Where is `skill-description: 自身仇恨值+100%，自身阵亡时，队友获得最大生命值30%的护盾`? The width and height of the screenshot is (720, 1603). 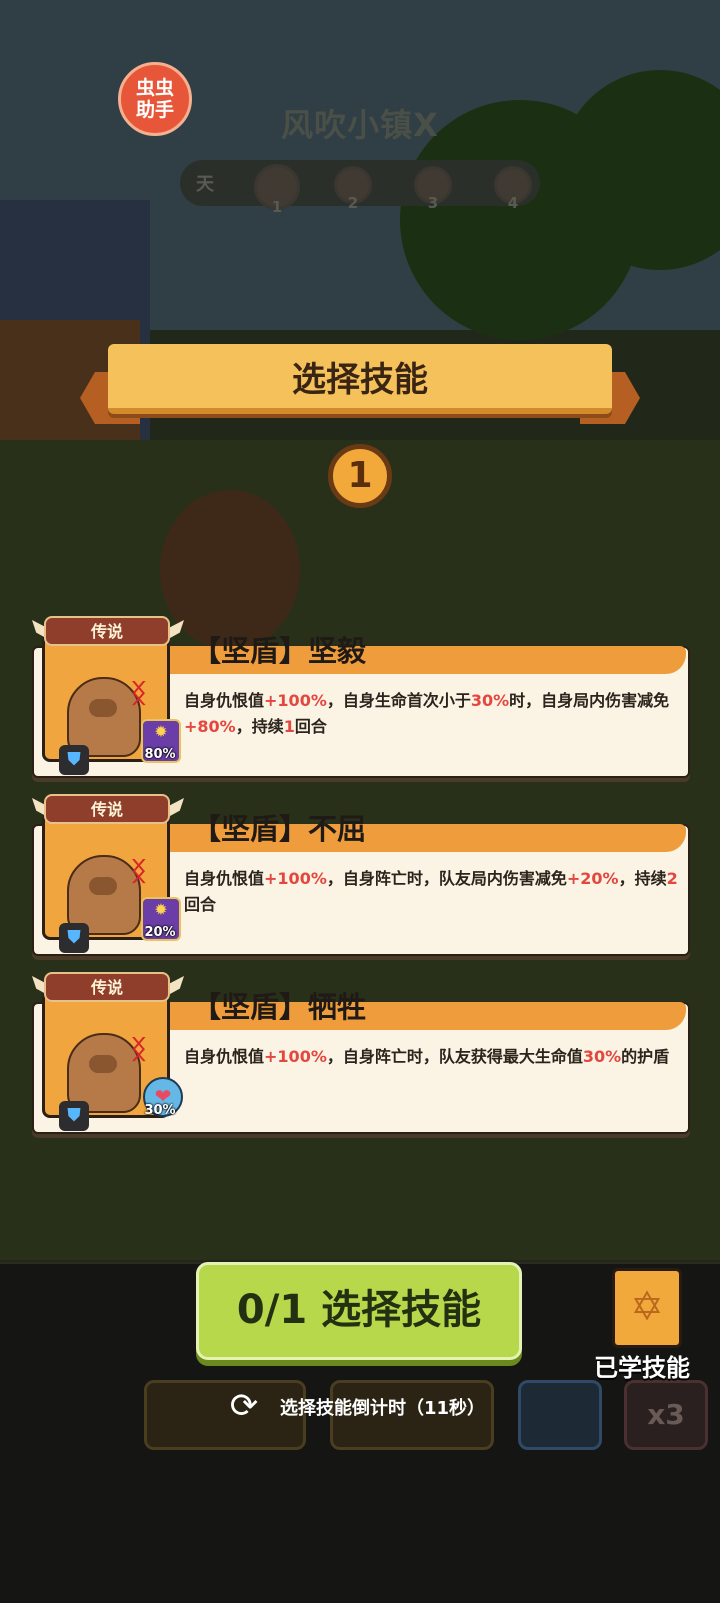
skill-description: 自身仇恨值+100%，自身阵亡时，队友获得最大生命值30%的护盾 is located at coordinates (434, 1057).